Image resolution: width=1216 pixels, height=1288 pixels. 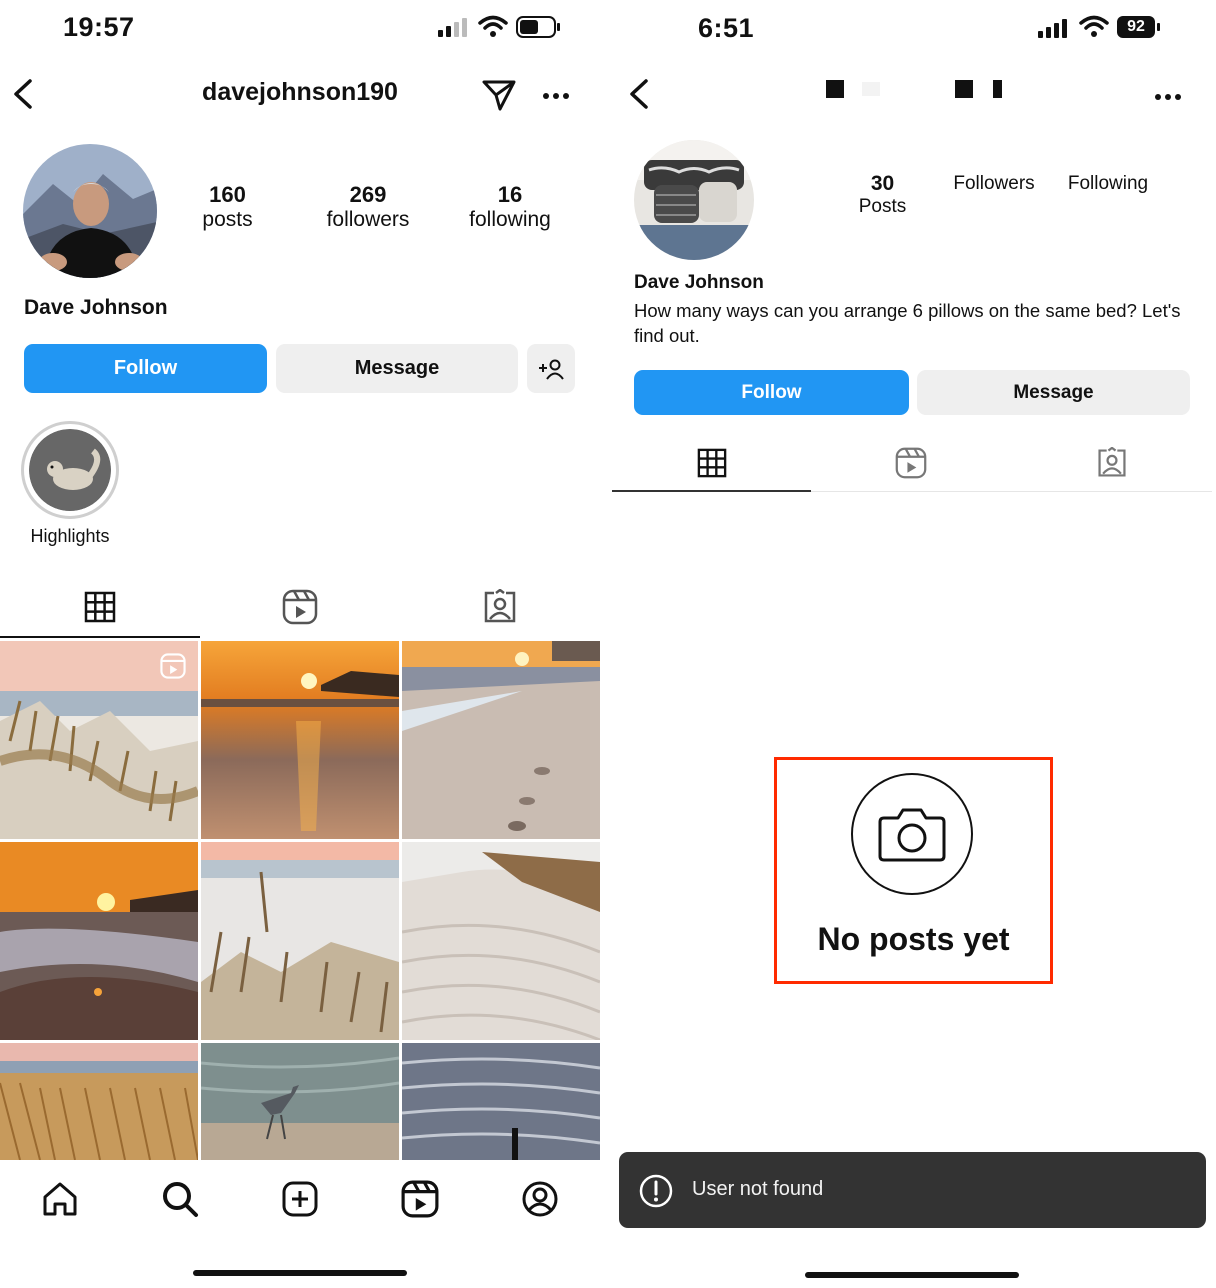 I want to click on posts-label: Posts, so click(x=882, y=206).